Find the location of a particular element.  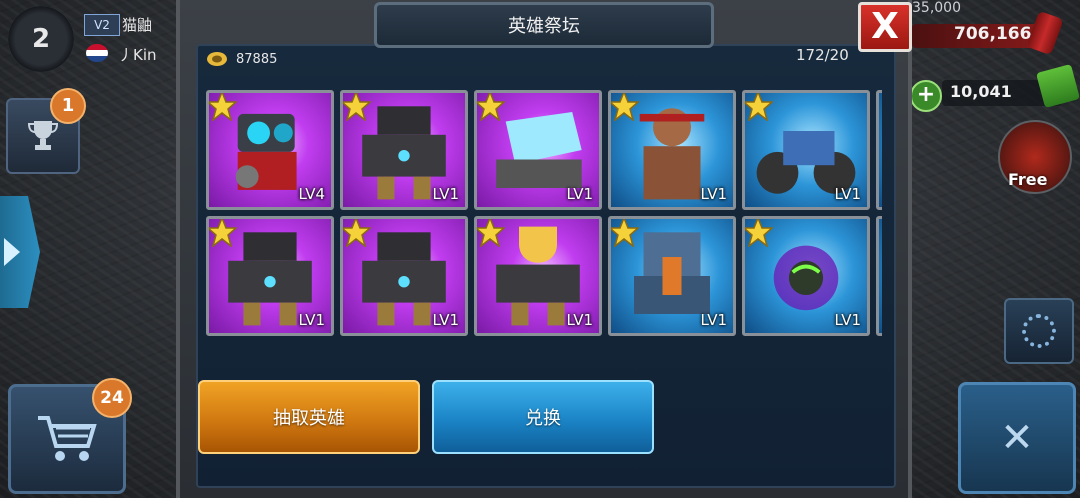

oil-amount: 706,166 is located at coordinates (993, 34).